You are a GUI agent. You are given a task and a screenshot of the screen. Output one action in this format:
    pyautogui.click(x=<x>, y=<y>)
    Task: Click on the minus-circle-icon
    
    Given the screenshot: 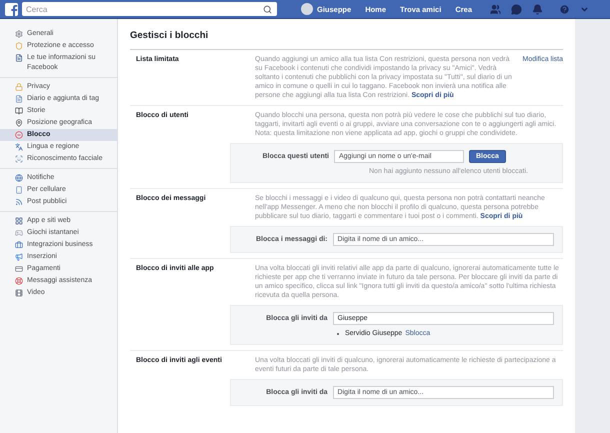 What is the action you would take?
    pyautogui.click(x=19, y=135)
    